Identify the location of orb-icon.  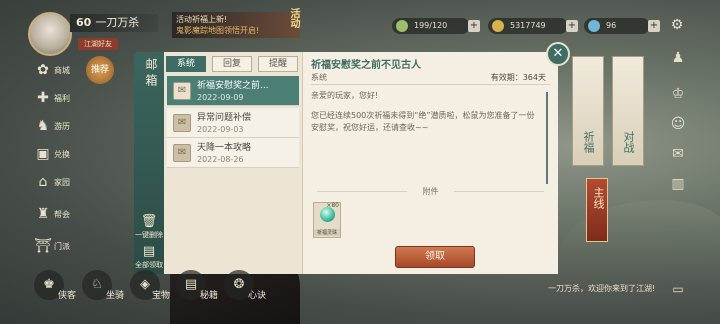
(327, 214).